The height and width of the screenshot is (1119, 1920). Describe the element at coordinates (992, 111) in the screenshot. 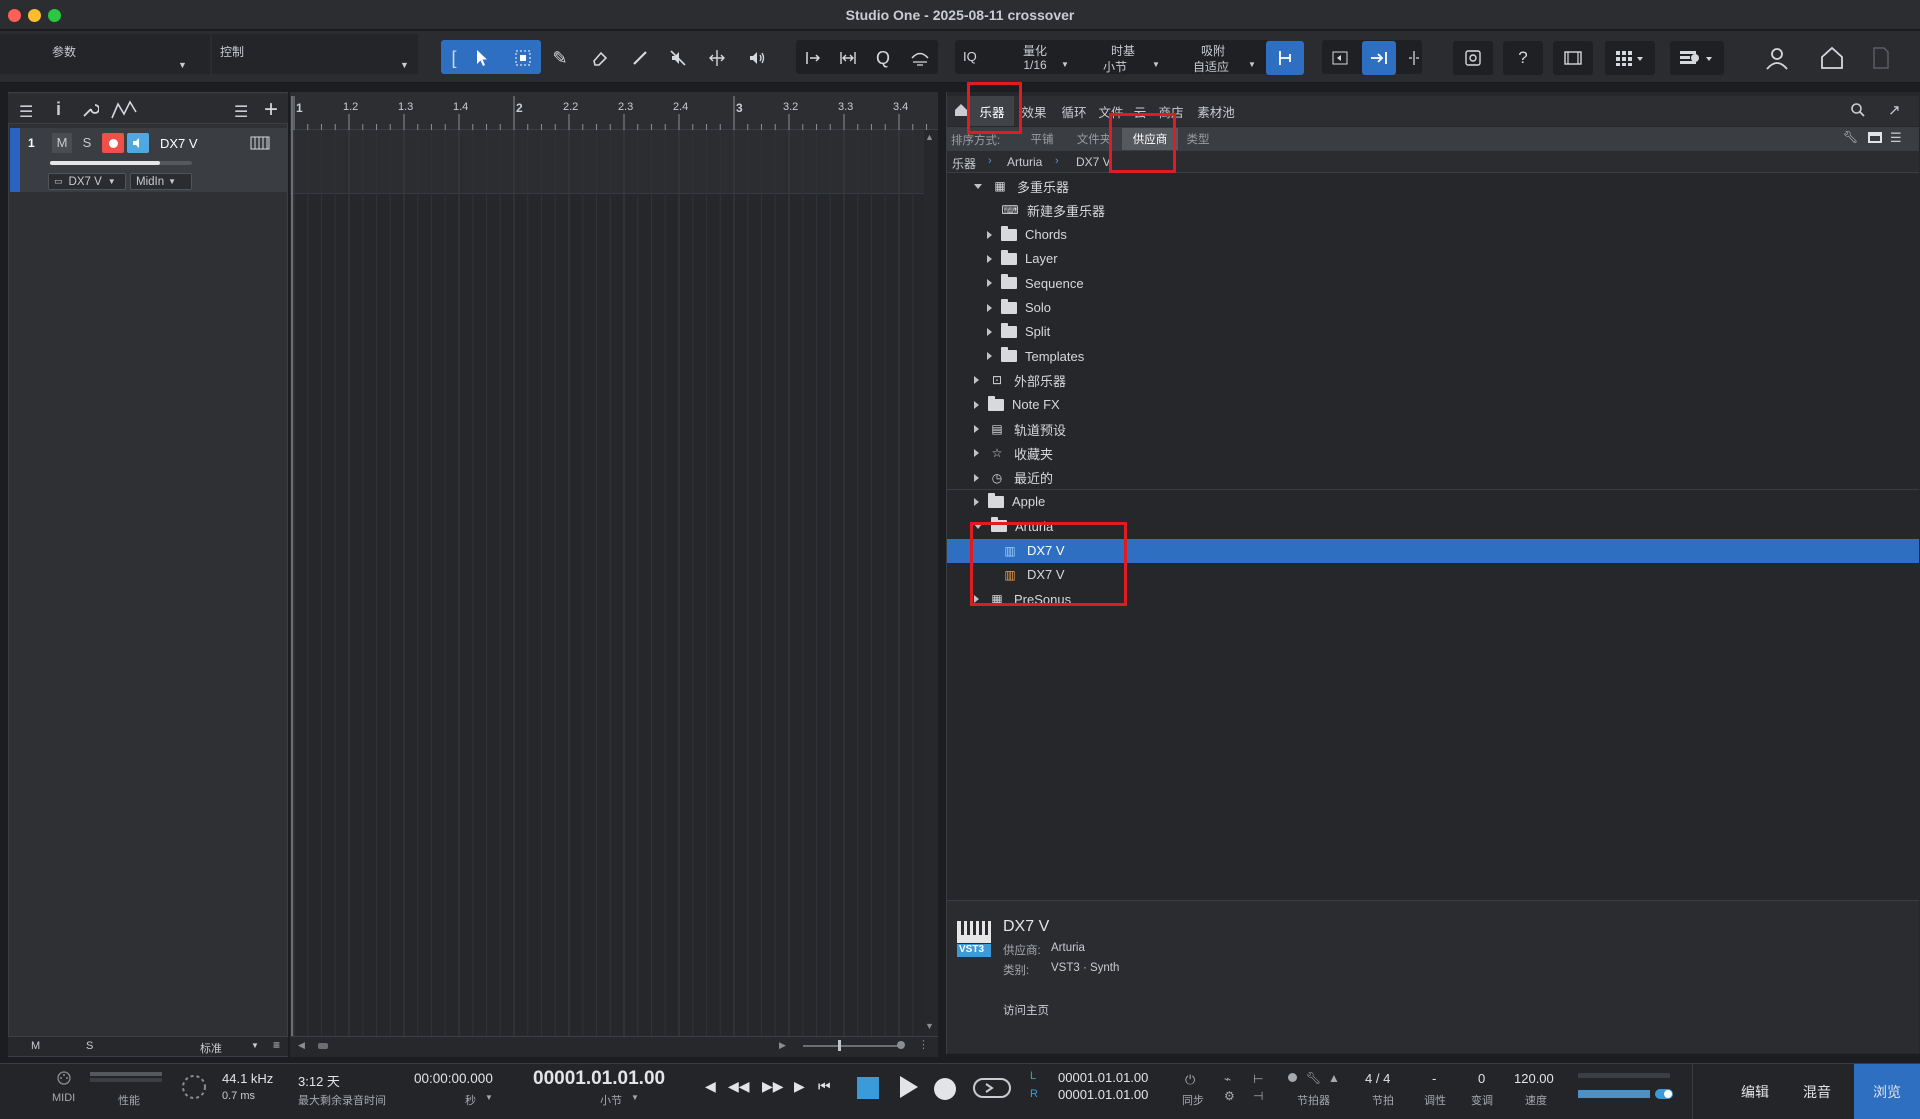

I see `browser-tab: 乐器` at that location.